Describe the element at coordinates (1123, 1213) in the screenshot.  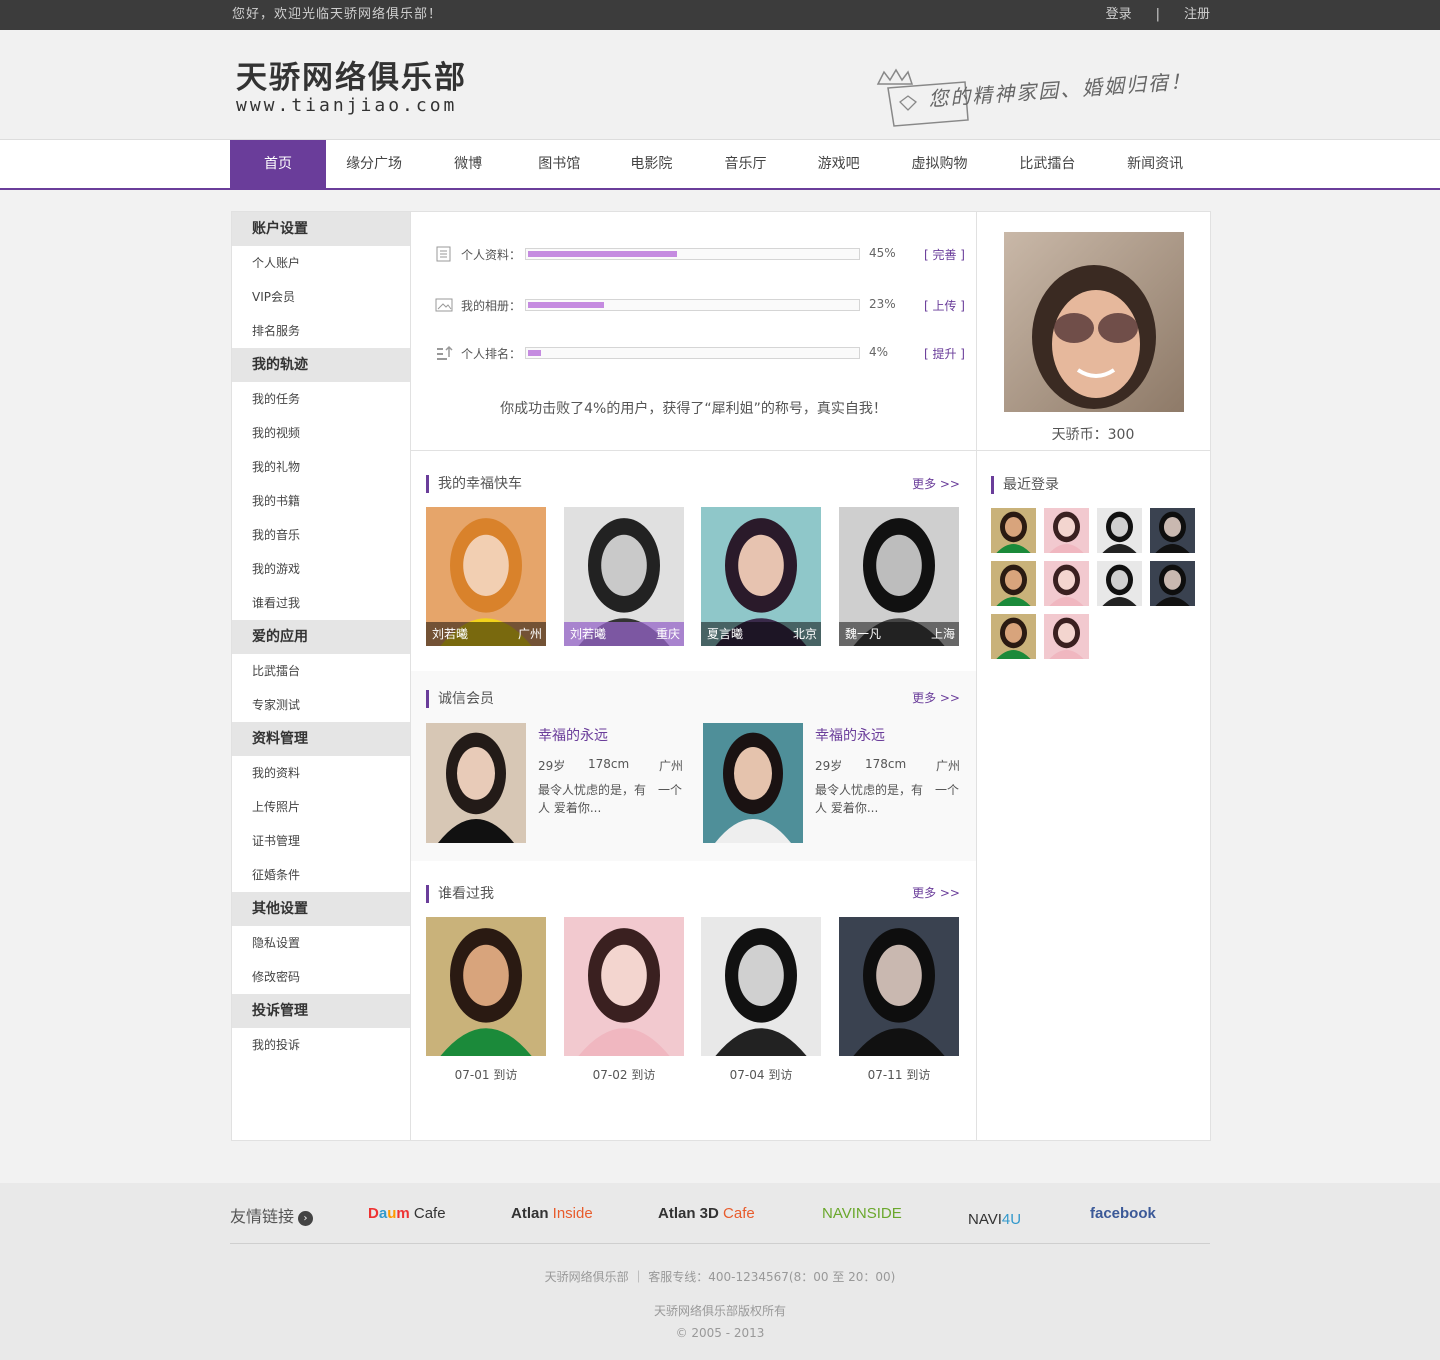
I see `partner-logo-facebook: facebook` at that location.